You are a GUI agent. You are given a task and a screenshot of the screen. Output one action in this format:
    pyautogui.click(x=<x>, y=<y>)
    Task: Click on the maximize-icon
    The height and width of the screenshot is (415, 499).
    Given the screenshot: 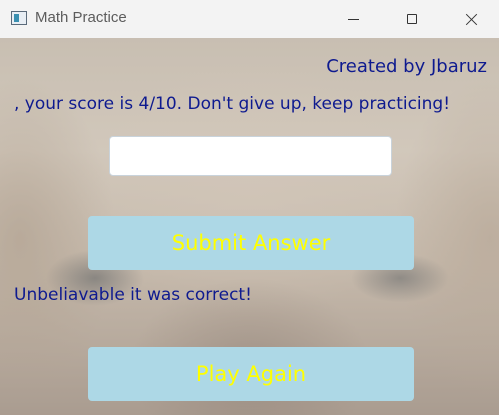 What is the action you would take?
    pyautogui.click(x=412, y=19)
    